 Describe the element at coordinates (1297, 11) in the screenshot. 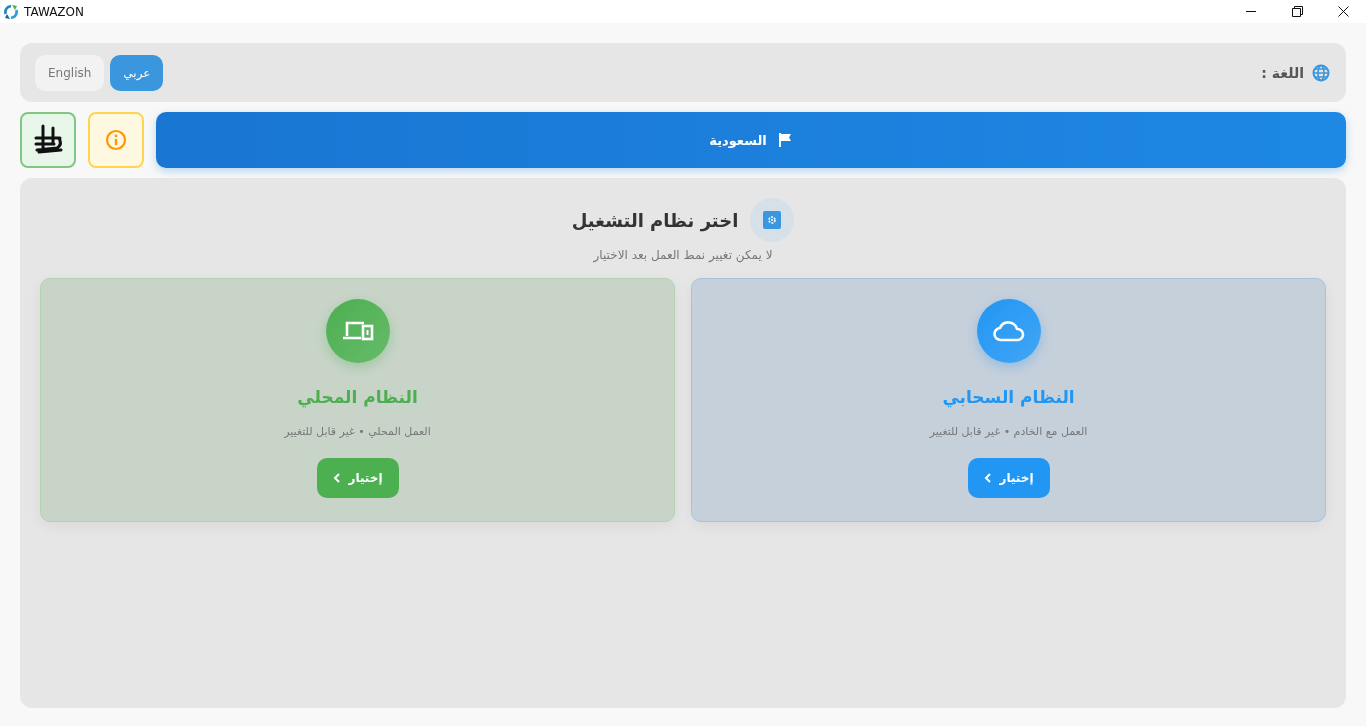

I see `restore-icon` at that location.